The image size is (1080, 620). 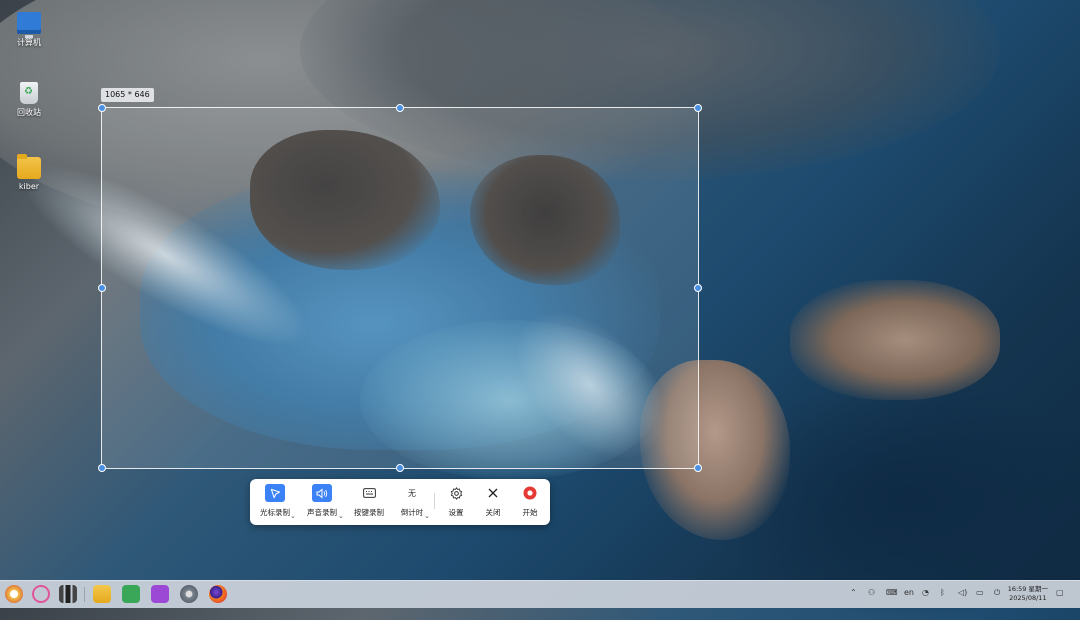 I want to click on close-icon, so click(x=493, y=493).